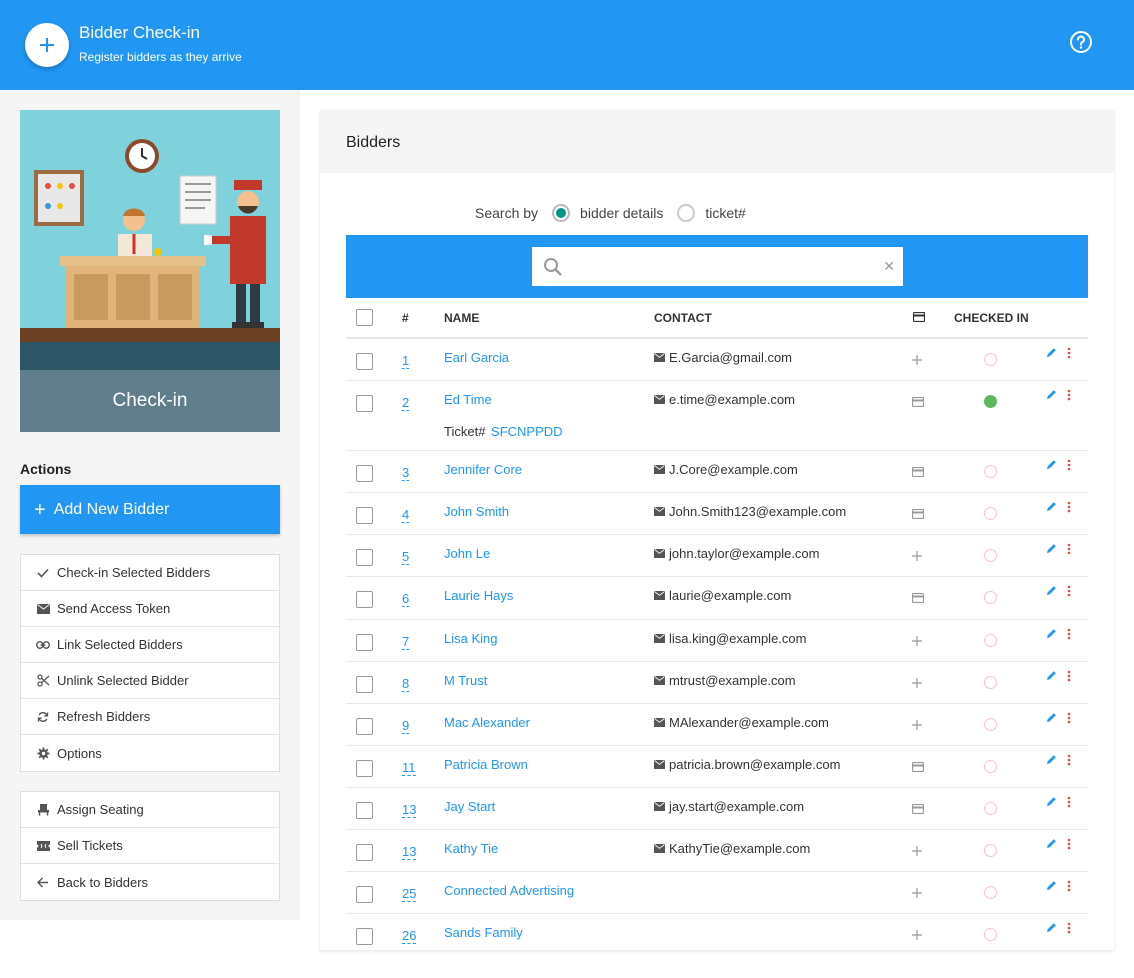 Image resolution: width=1134 pixels, height=978 pixels. I want to click on col-checked-in: CHECKED IN, so click(991, 318).